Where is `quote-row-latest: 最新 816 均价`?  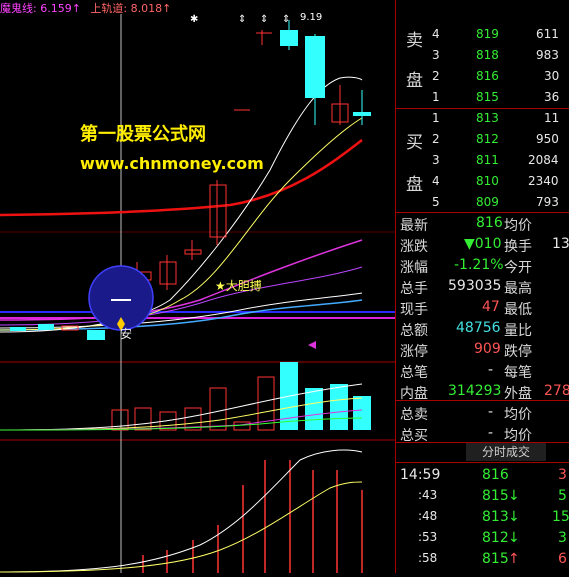
quote-row-latest: 最新 816 均价 is located at coordinates (466, 224).